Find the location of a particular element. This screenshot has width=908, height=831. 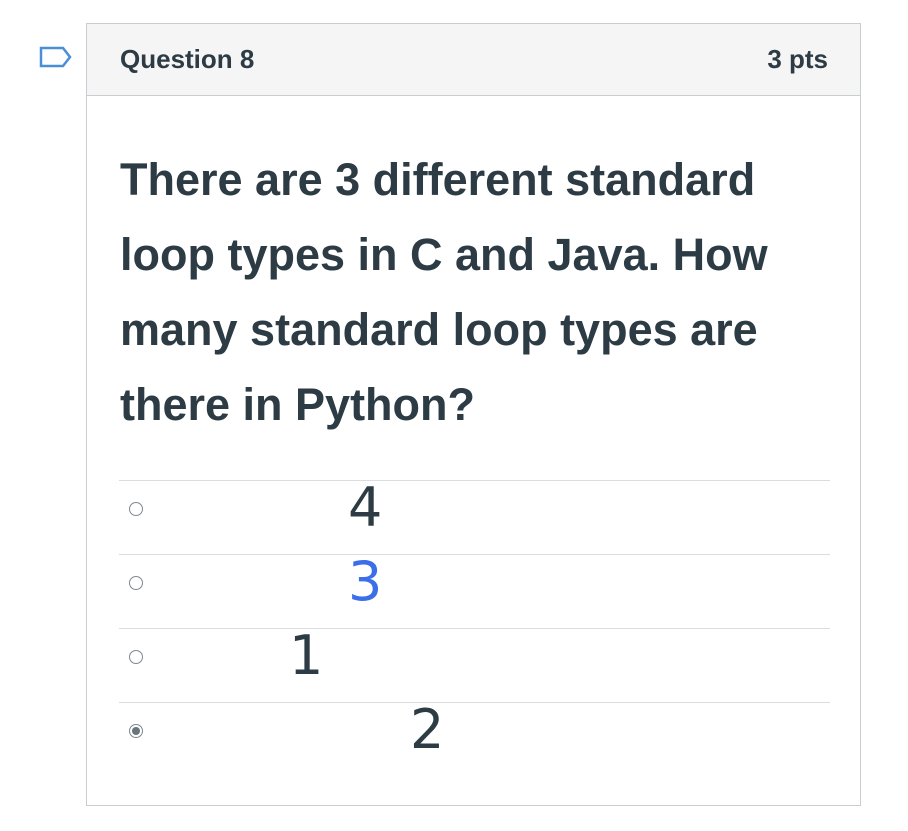

question-points: 3 pts is located at coordinates (797, 59).